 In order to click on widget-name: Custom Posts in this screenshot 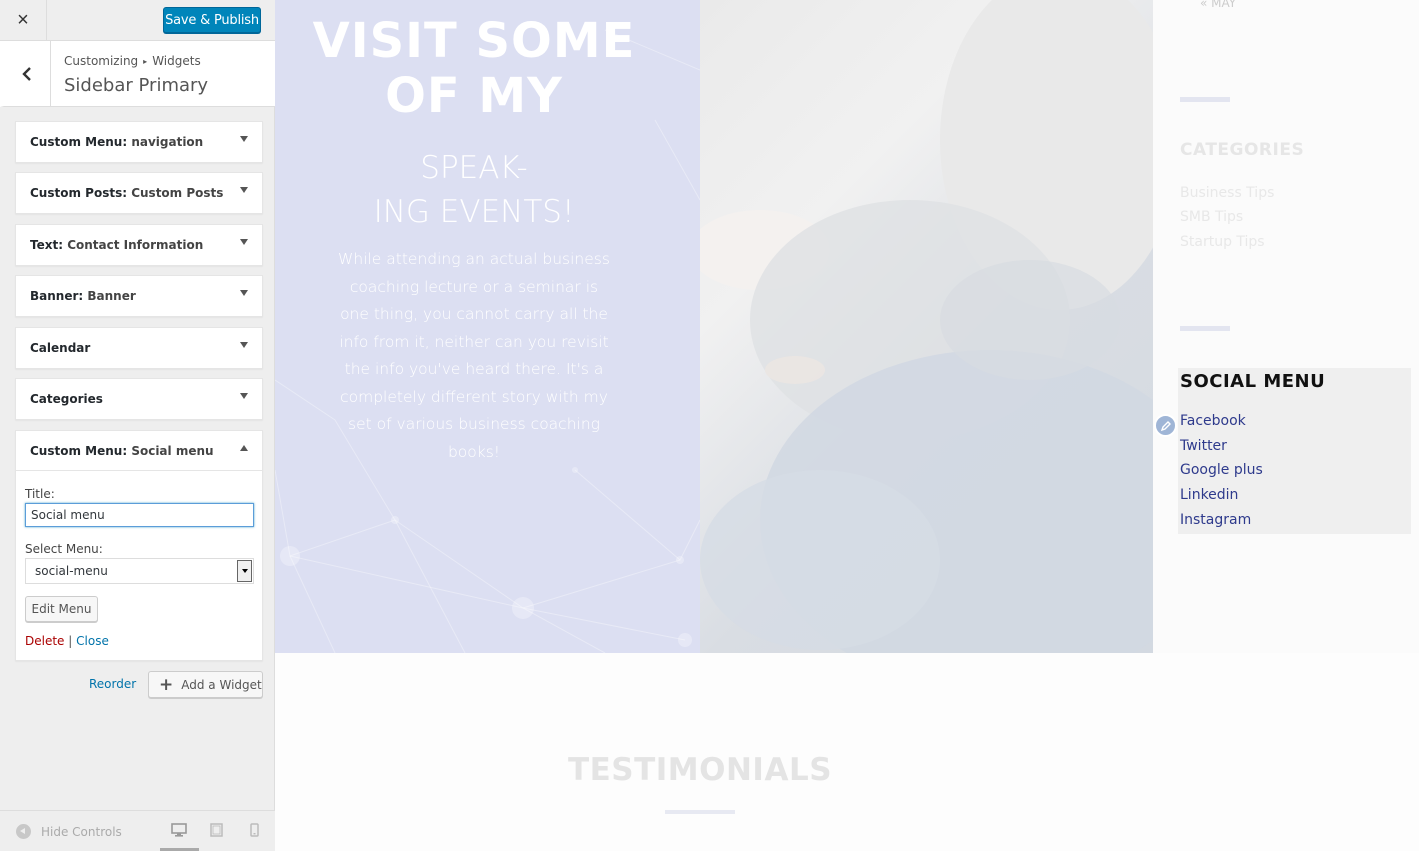, I will do `click(177, 193)`.